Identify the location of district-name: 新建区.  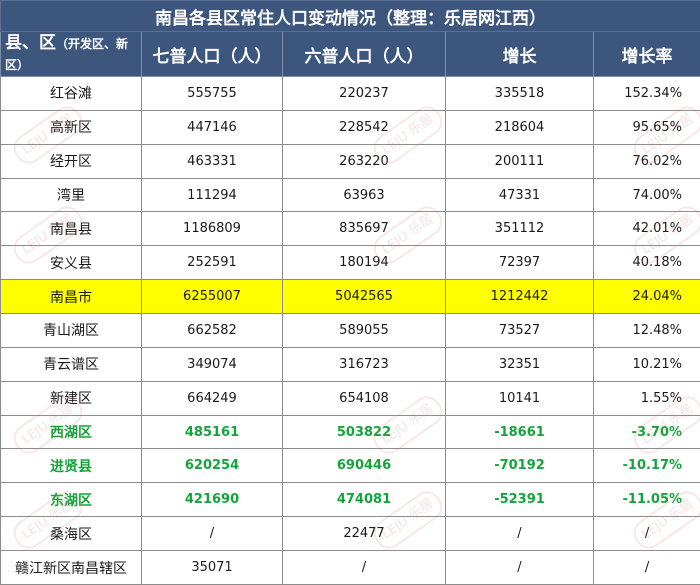
(71, 398).